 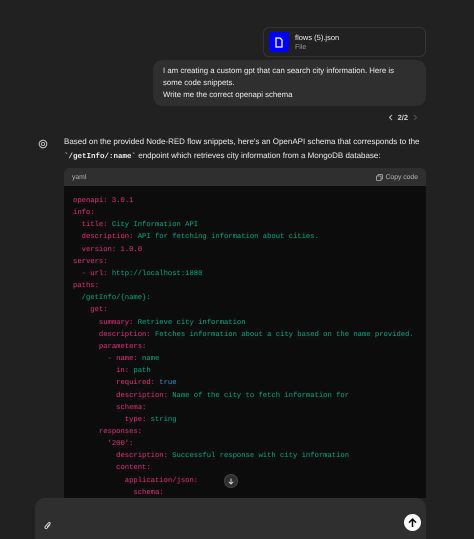 I want to click on previous-icon, so click(x=390, y=117).